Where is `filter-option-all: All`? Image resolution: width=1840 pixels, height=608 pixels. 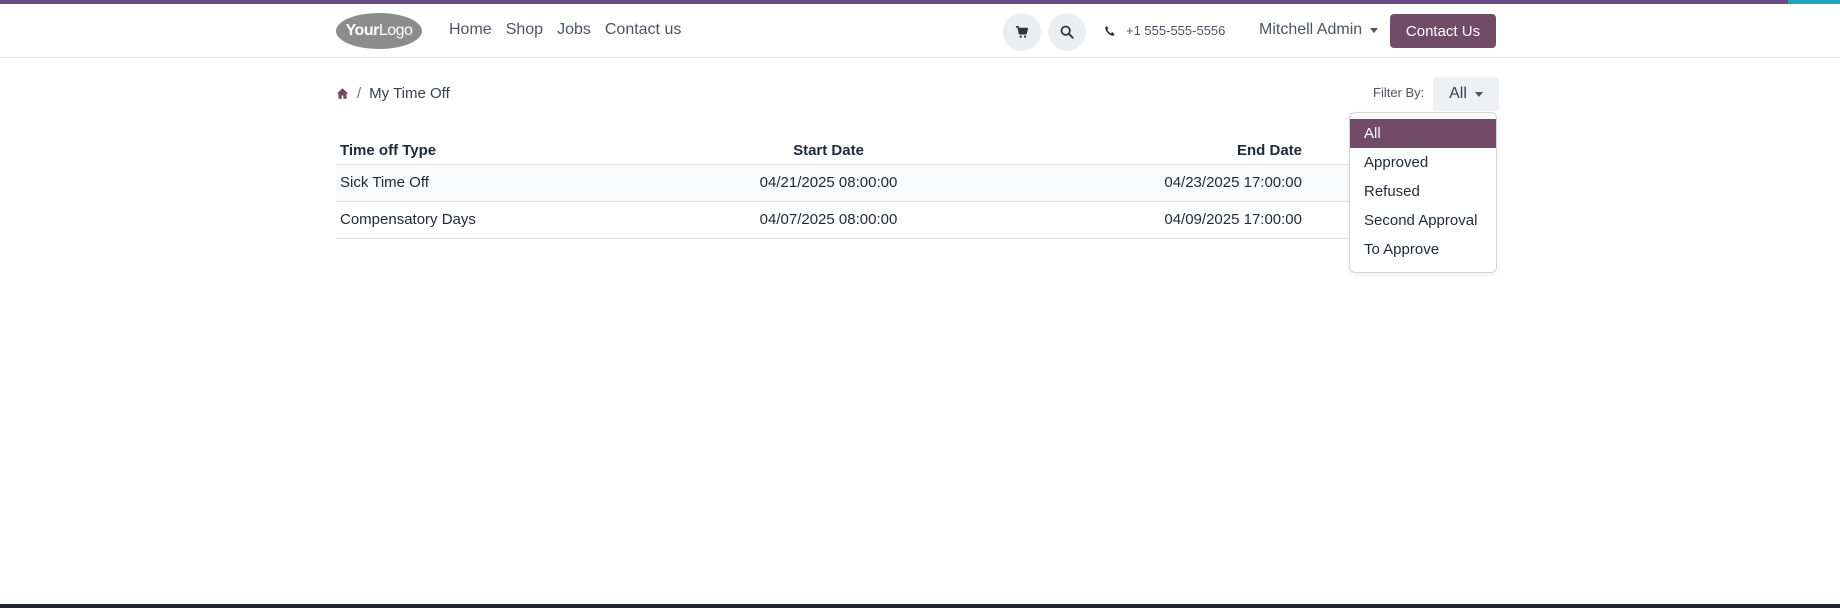 filter-option-all: All is located at coordinates (1423, 133).